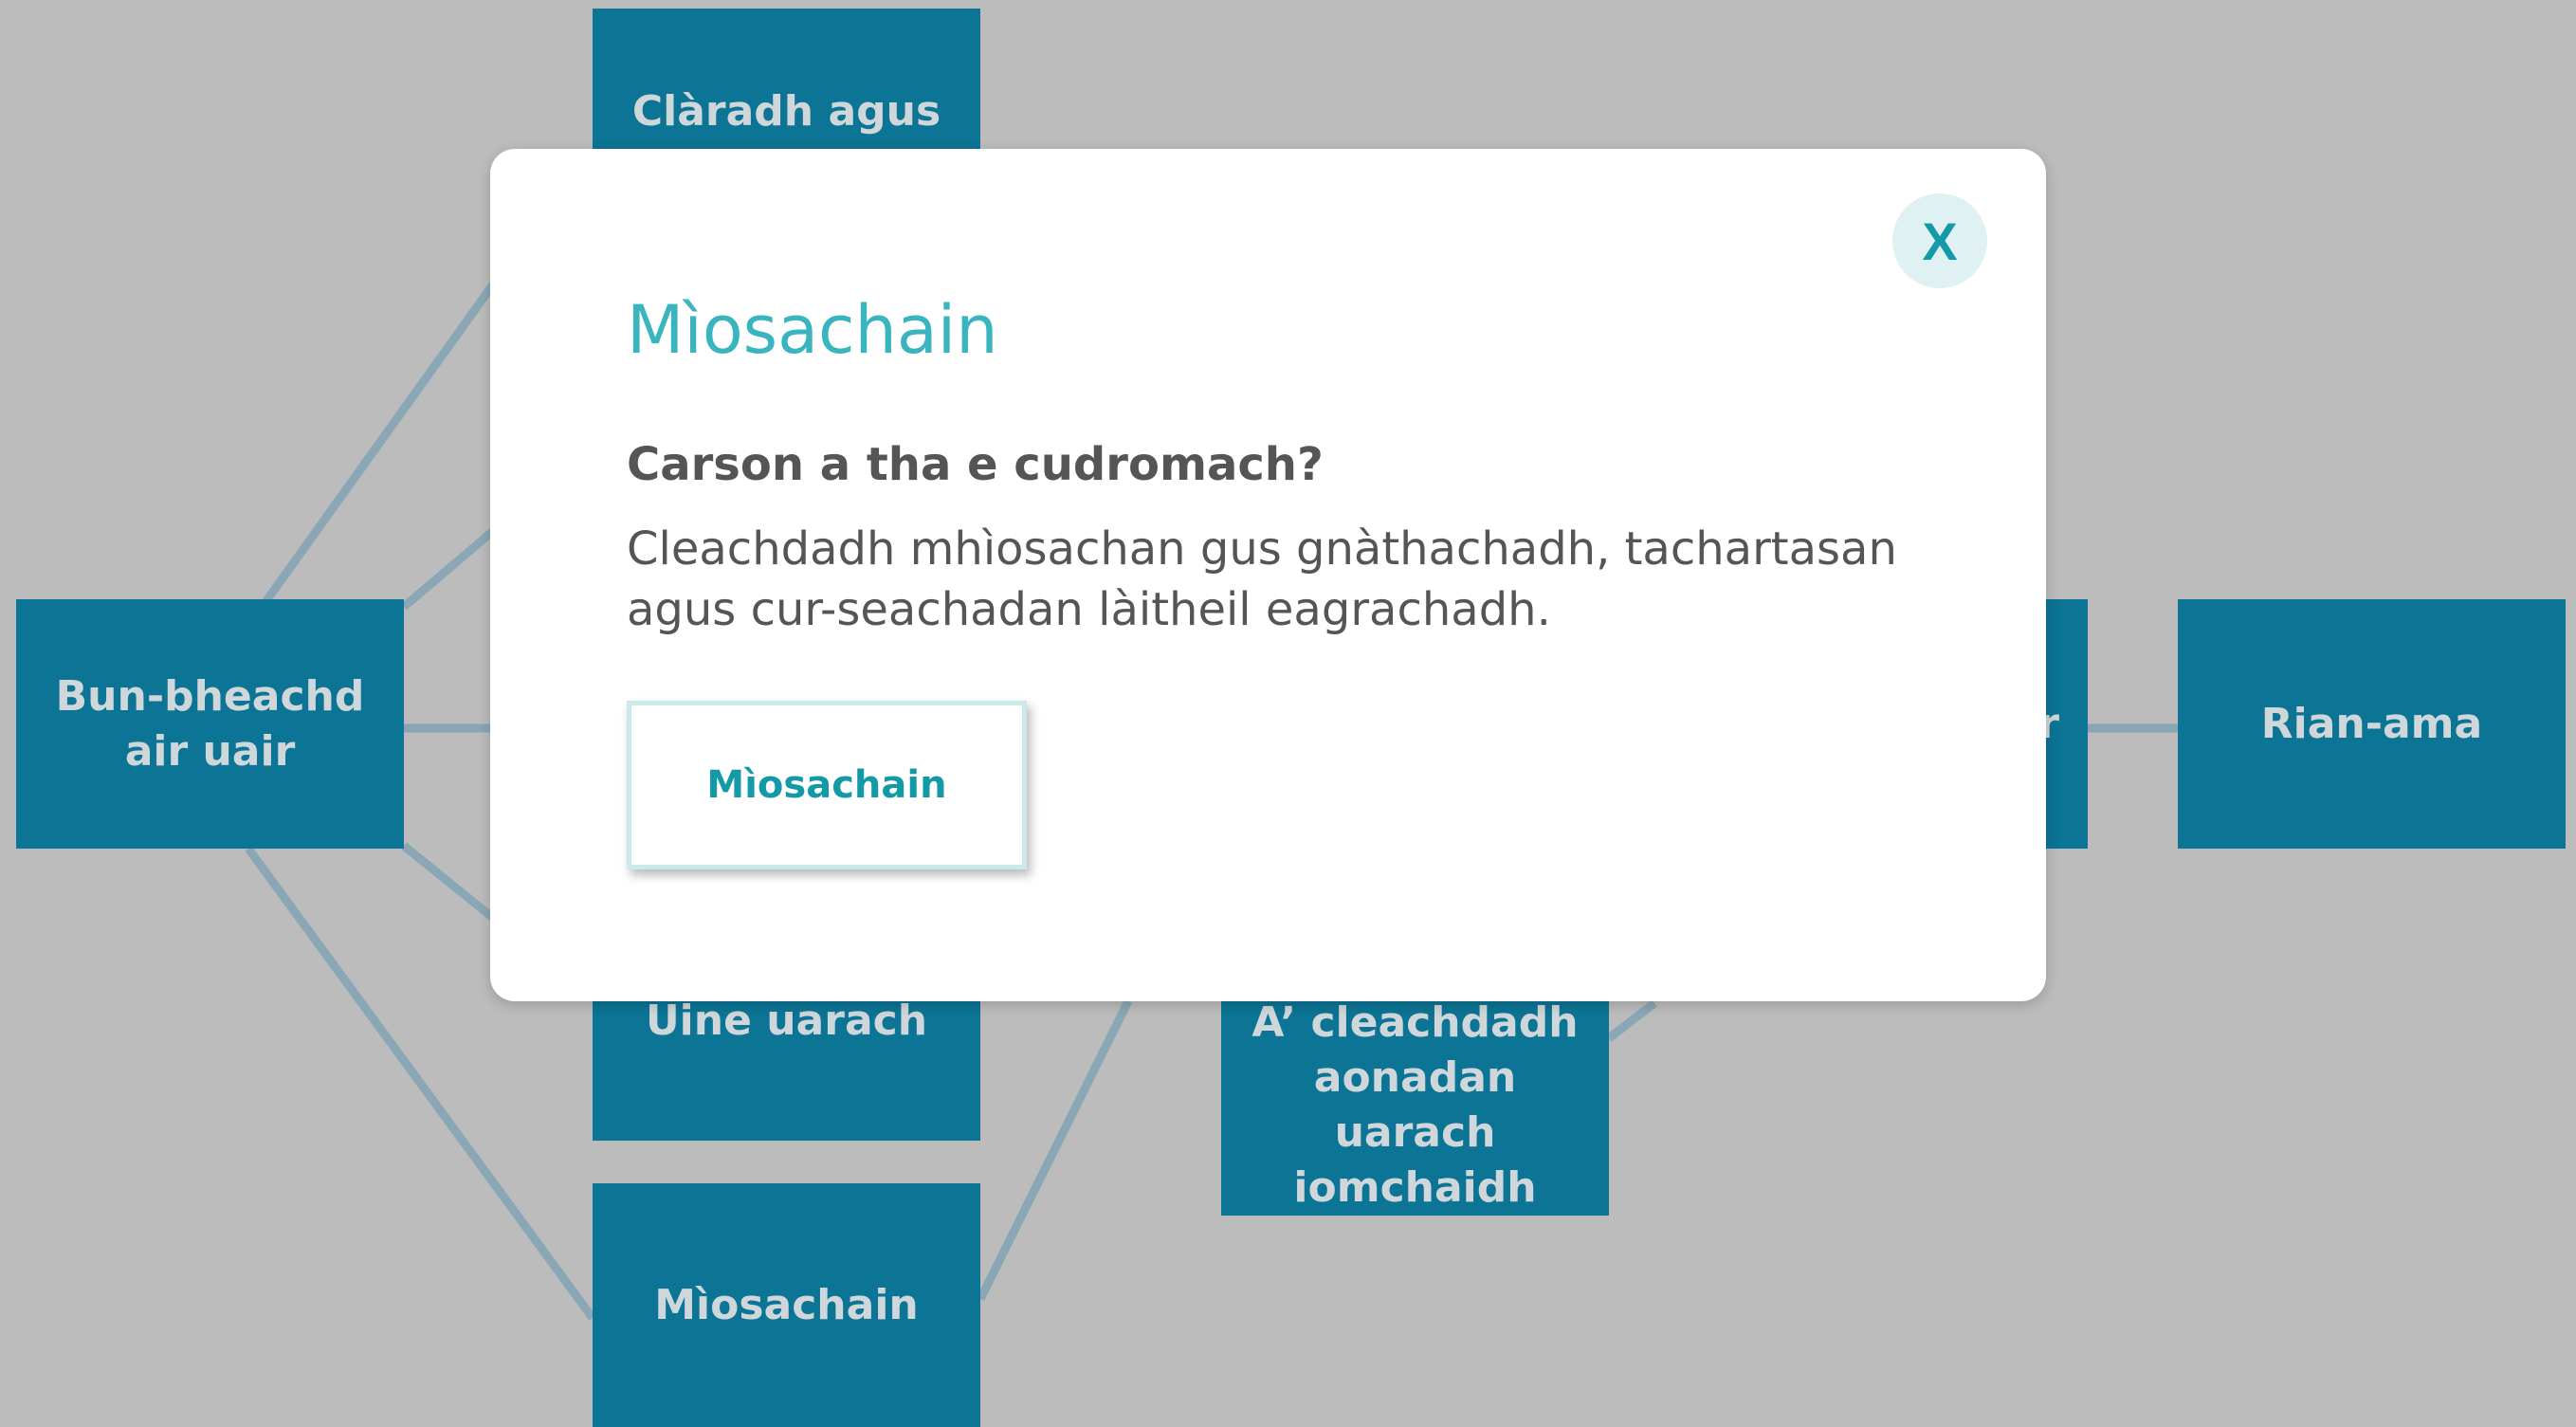  I want to click on modal-title: Mìosachain, so click(812, 330).